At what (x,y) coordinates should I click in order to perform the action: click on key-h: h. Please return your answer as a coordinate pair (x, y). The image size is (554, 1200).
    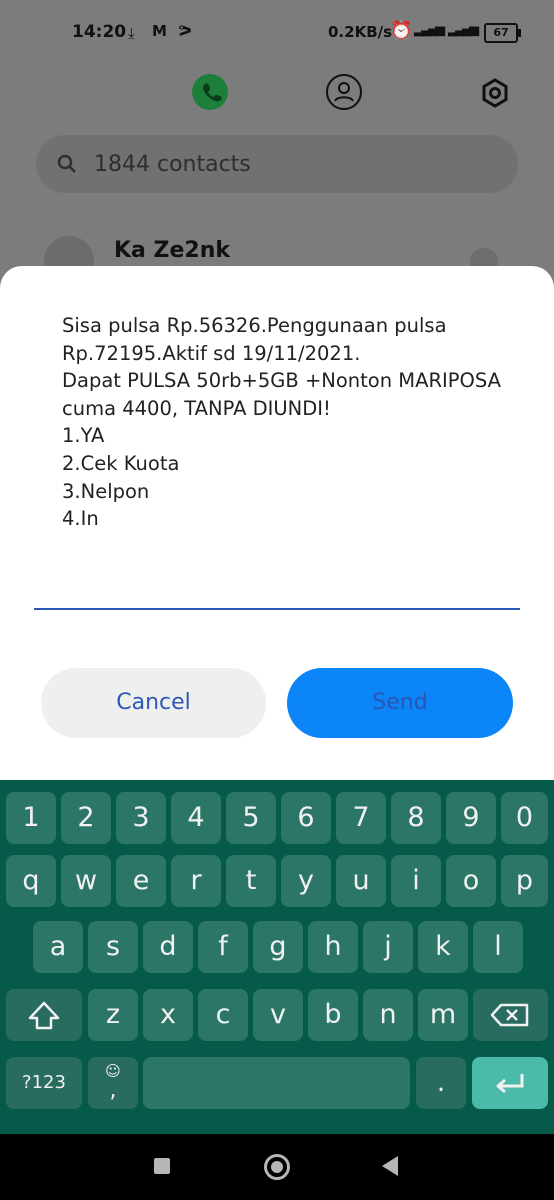
    Looking at the image, I should click on (333, 947).